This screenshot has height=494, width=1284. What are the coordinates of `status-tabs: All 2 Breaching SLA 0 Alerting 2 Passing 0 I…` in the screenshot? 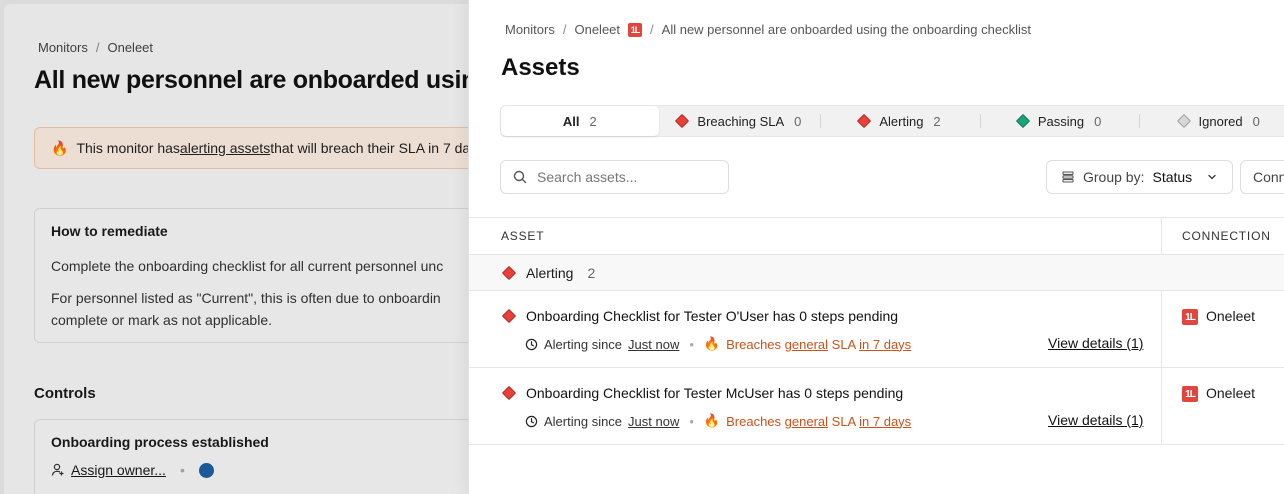 It's located at (892, 121).